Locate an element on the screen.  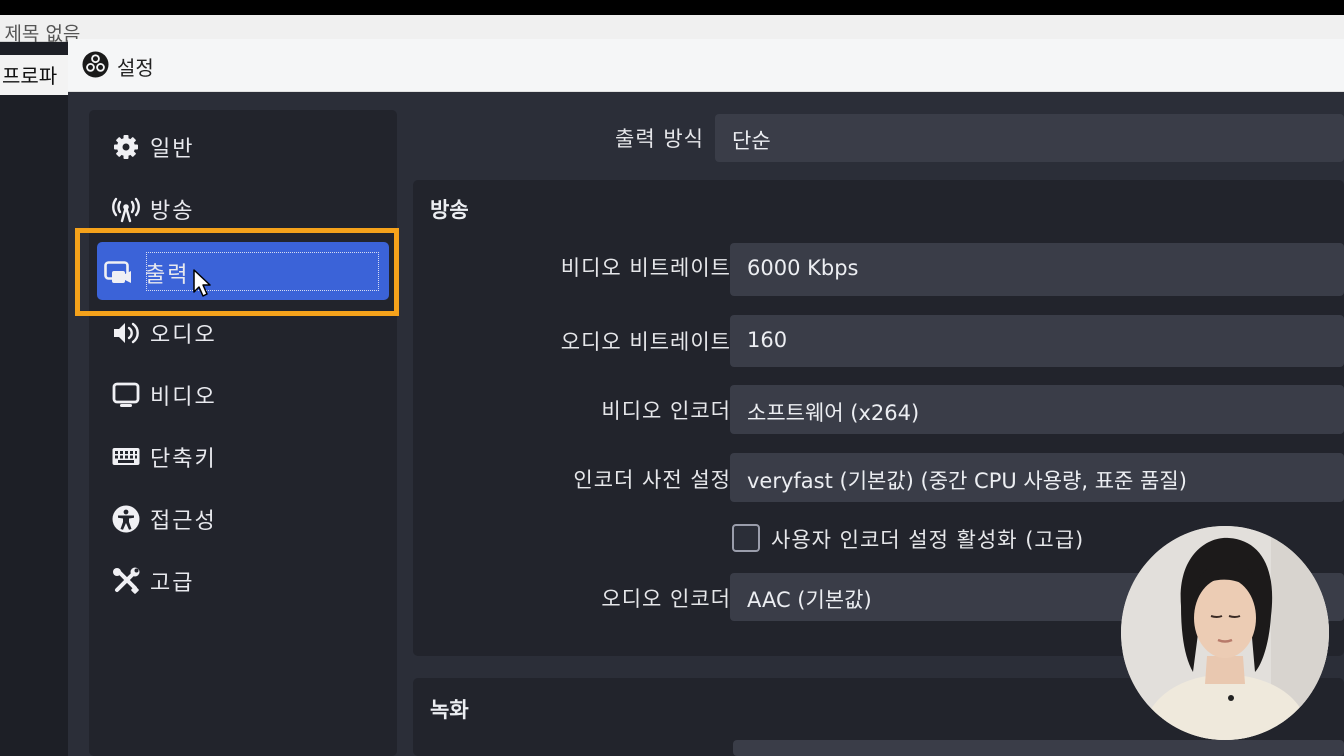
sidebar-item-label: 일반 is located at coordinates (172, 149).